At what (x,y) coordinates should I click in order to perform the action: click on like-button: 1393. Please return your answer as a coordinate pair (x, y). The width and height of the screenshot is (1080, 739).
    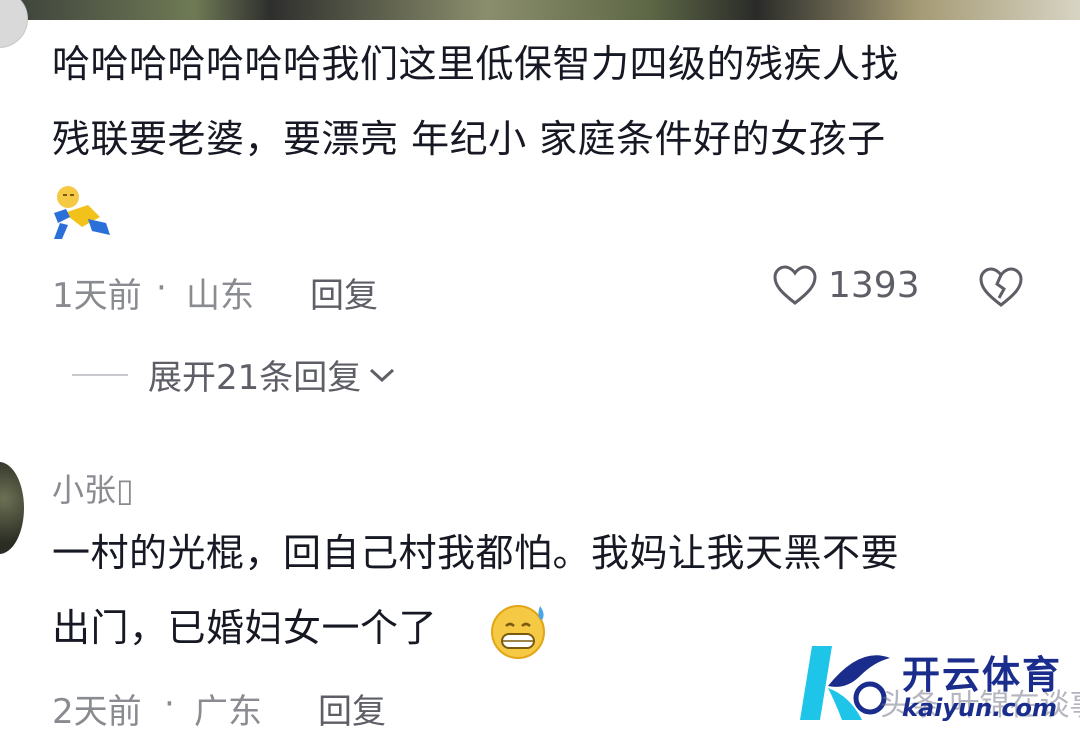
    Looking at the image, I should click on (846, 285).